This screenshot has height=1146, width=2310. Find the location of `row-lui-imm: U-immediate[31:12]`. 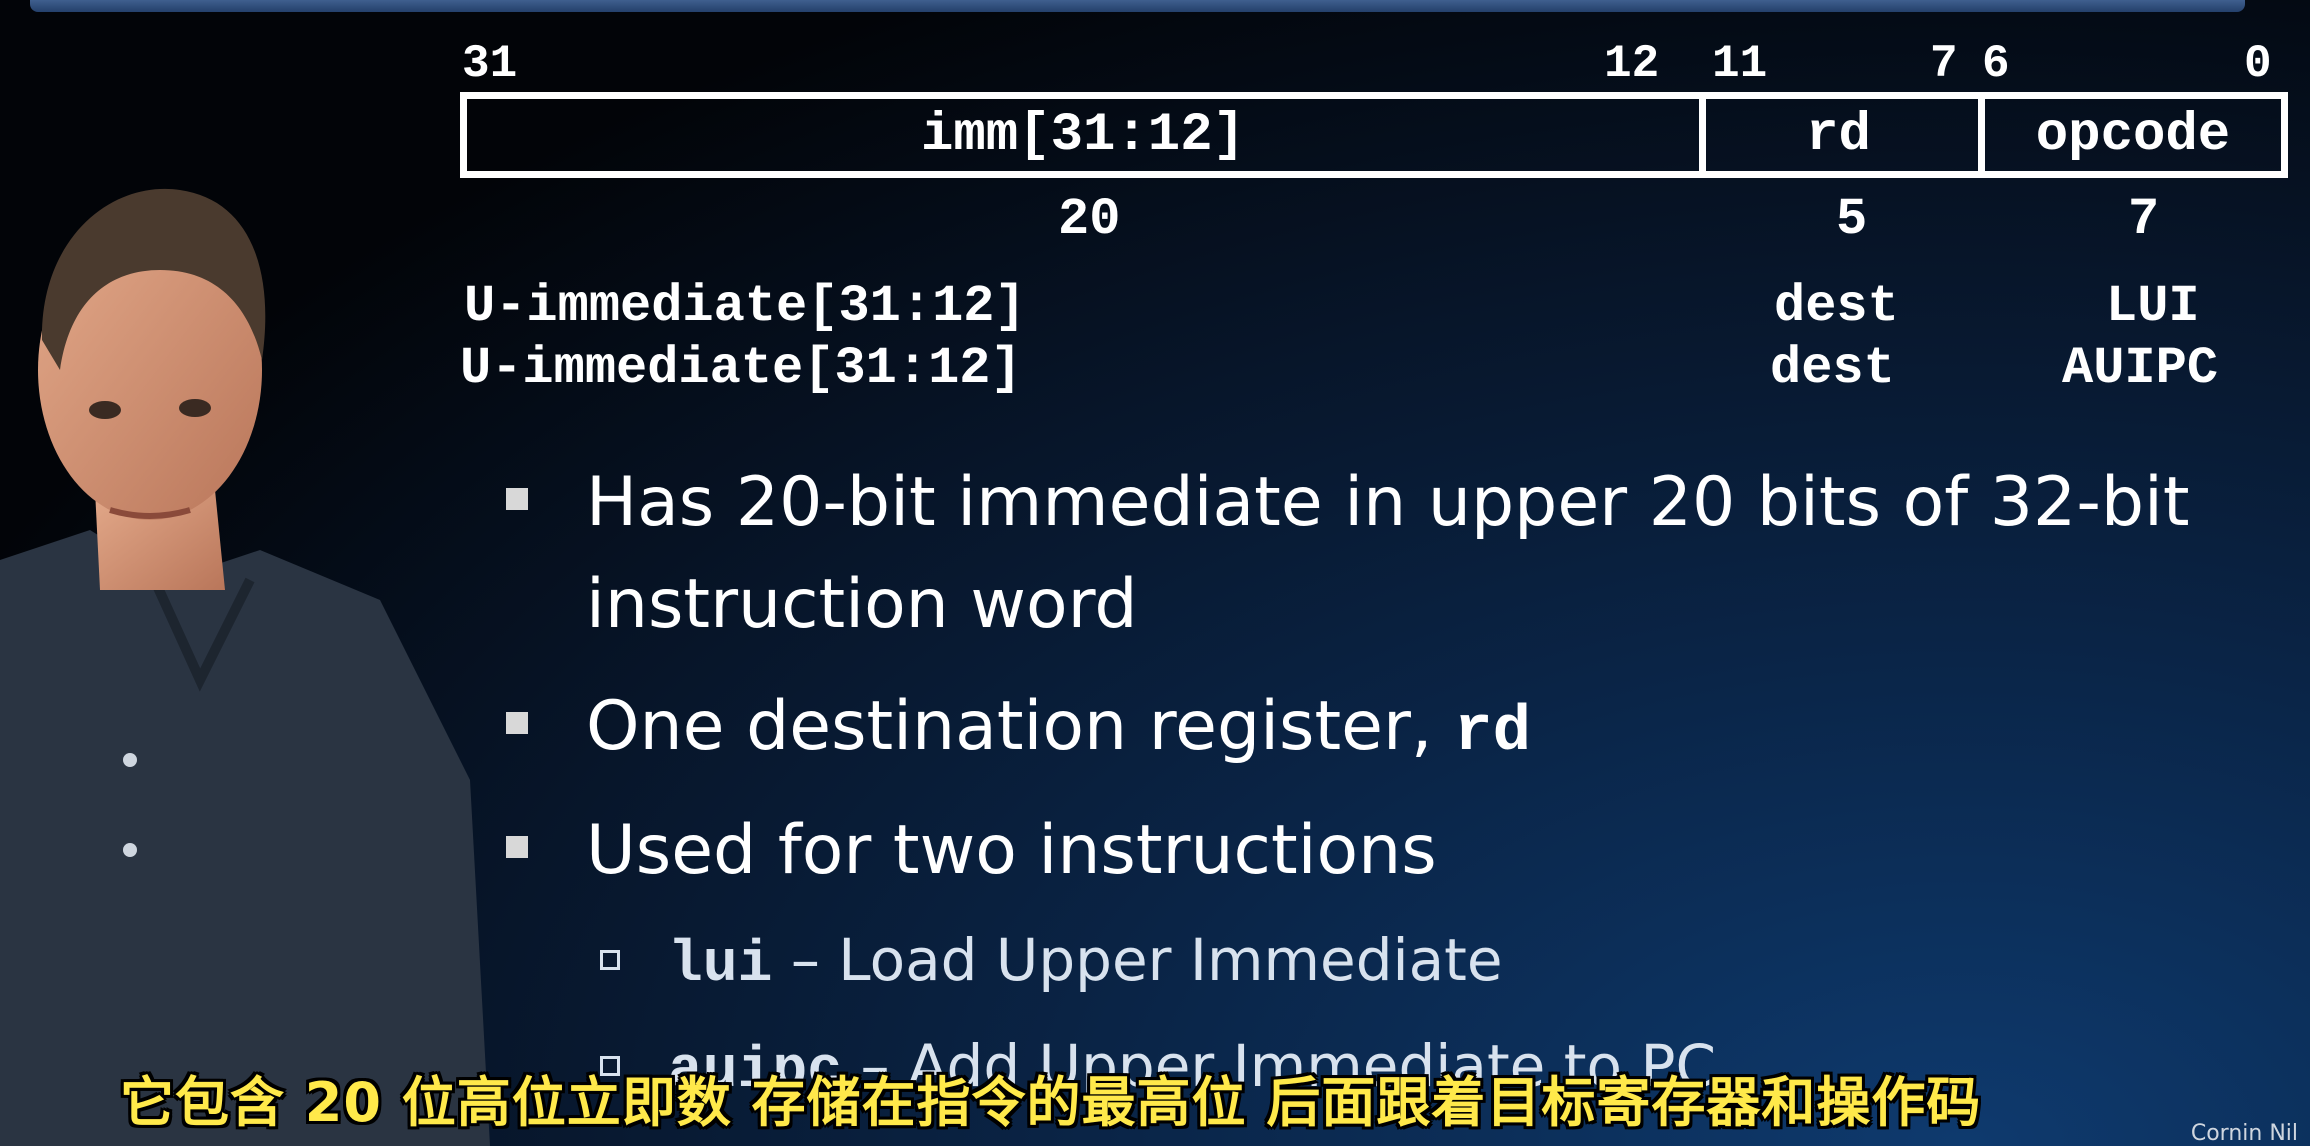

row-lui-imm: U-immediate[31:12] is located at coordinates (745, 306).